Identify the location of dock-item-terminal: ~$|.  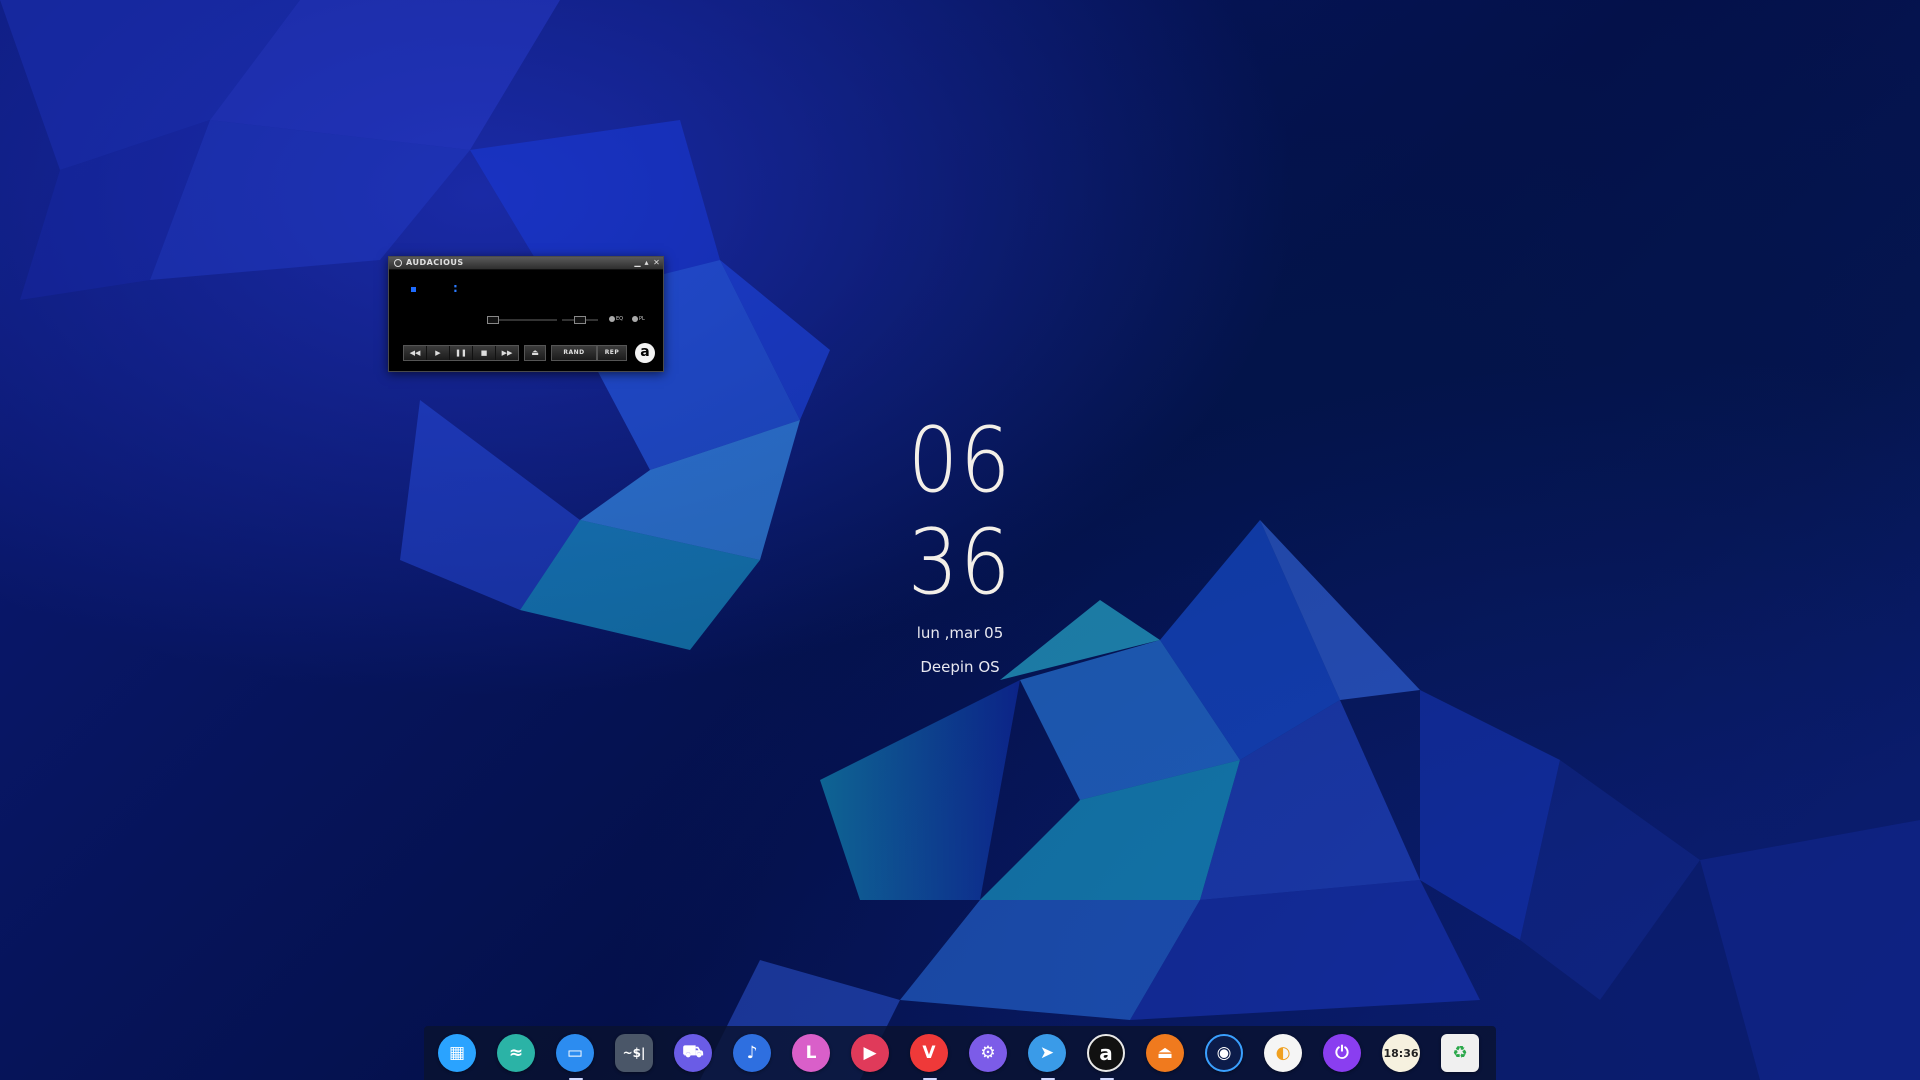
(635, 1054).